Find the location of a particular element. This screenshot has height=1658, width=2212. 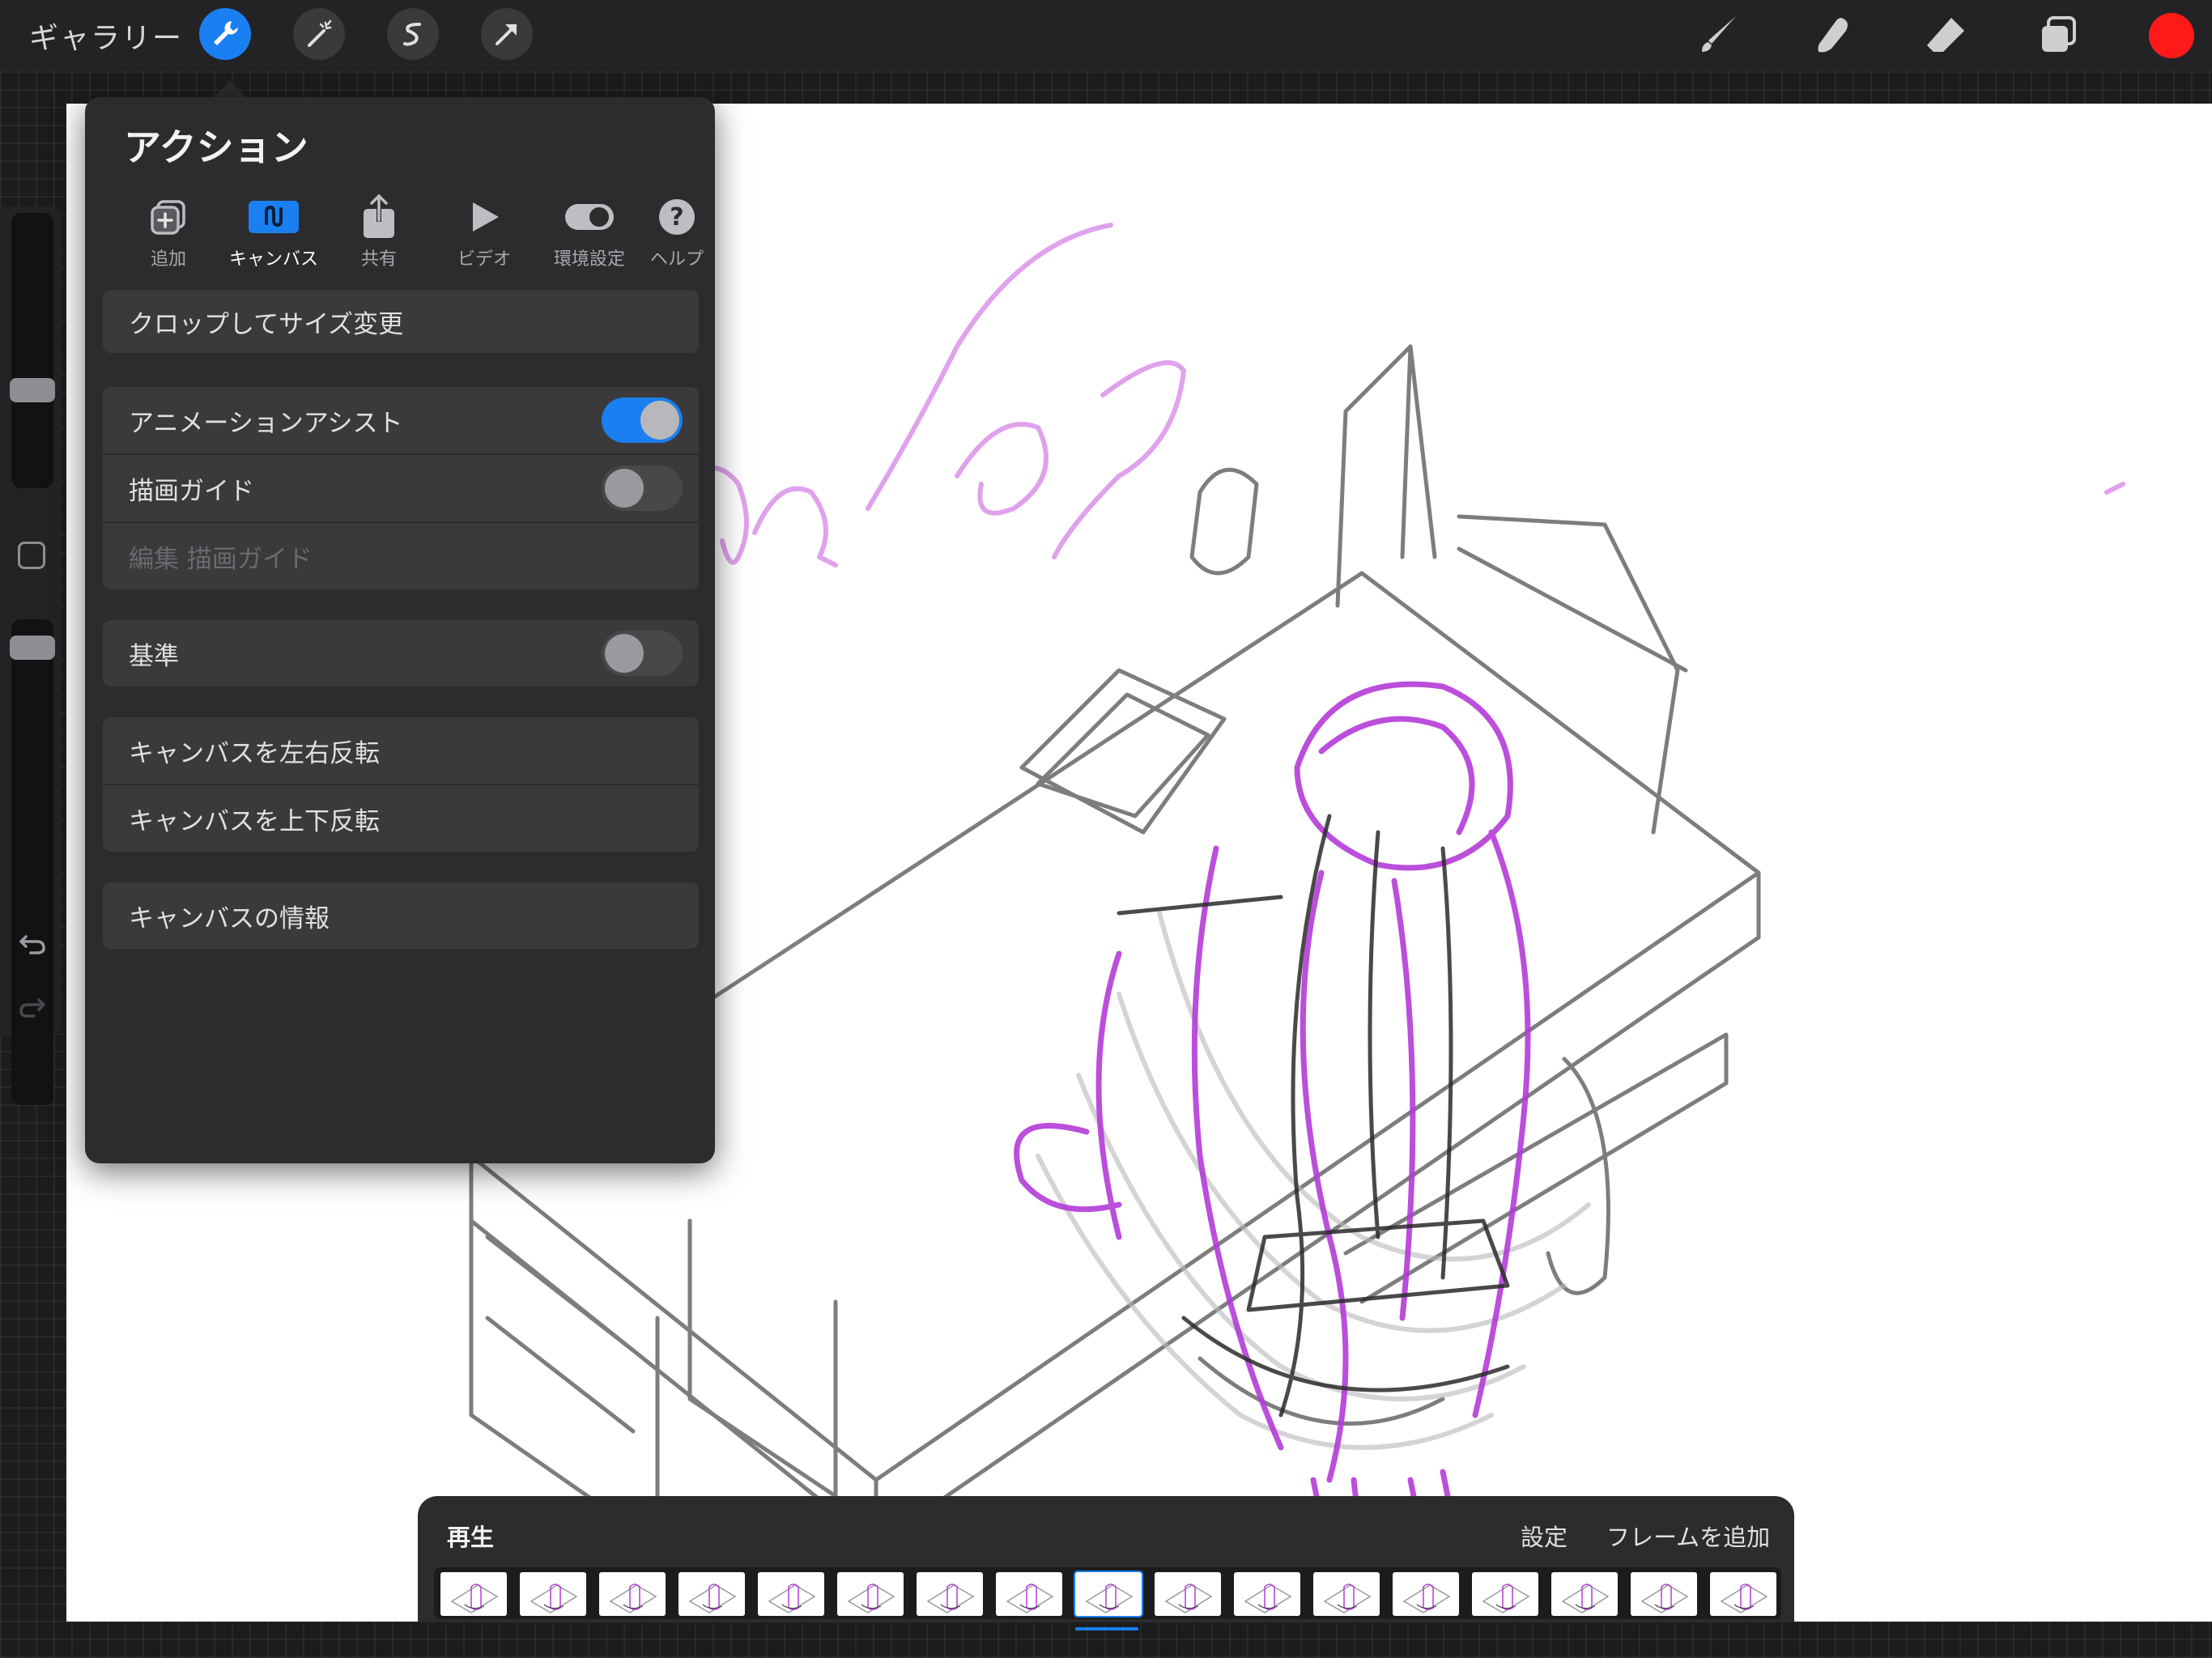

selection-icon is located at coordinates (412, 34).